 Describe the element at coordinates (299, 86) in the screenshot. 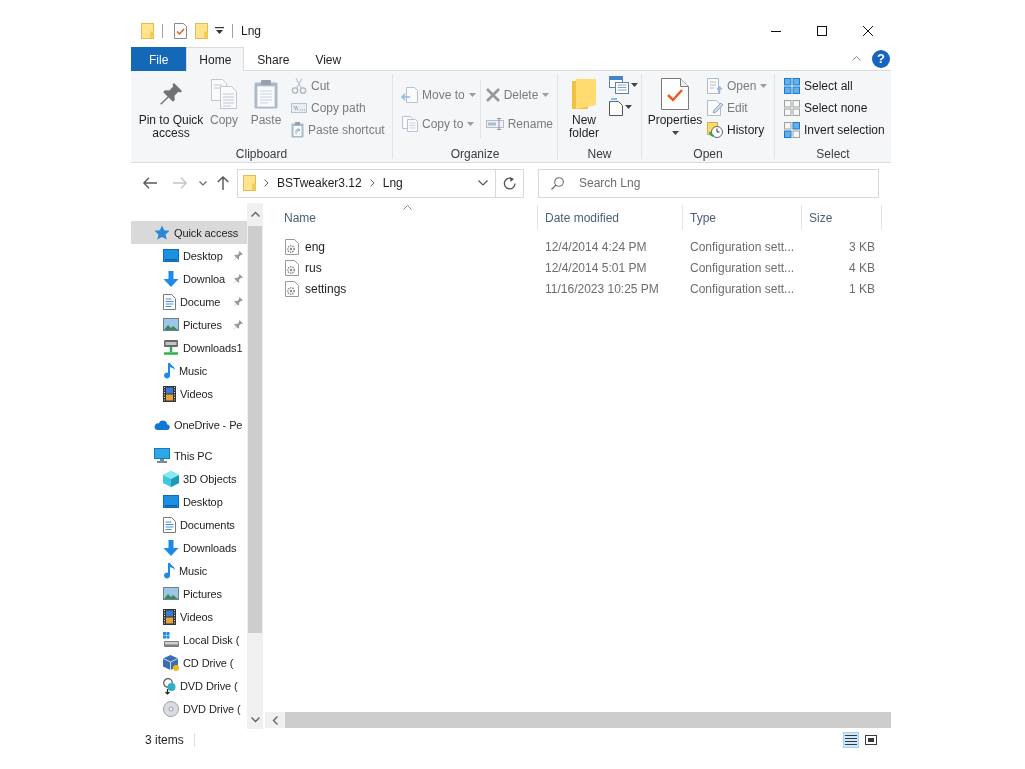

I see `scissors-icon` at that location.